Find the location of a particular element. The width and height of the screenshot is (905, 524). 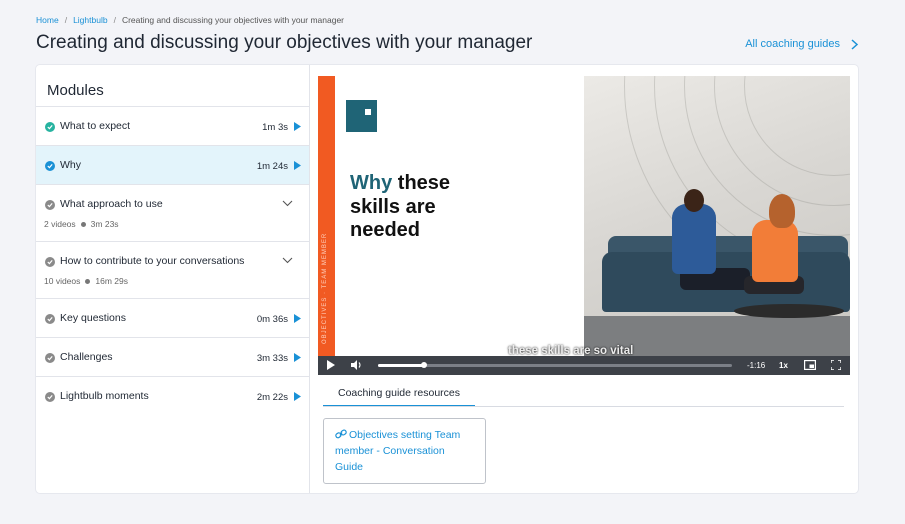

all-coaching-guides-label: All coaching guides is located at coordinates (792, 44).